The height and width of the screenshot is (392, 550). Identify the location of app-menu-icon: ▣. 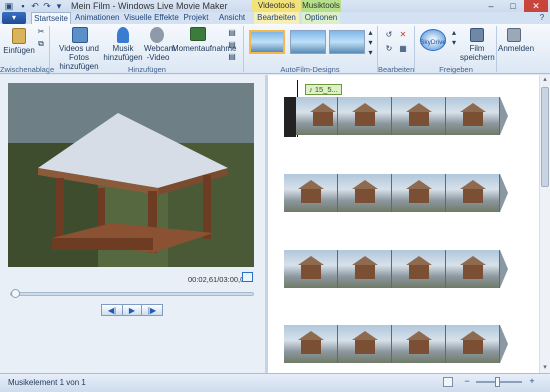
(9, 6).